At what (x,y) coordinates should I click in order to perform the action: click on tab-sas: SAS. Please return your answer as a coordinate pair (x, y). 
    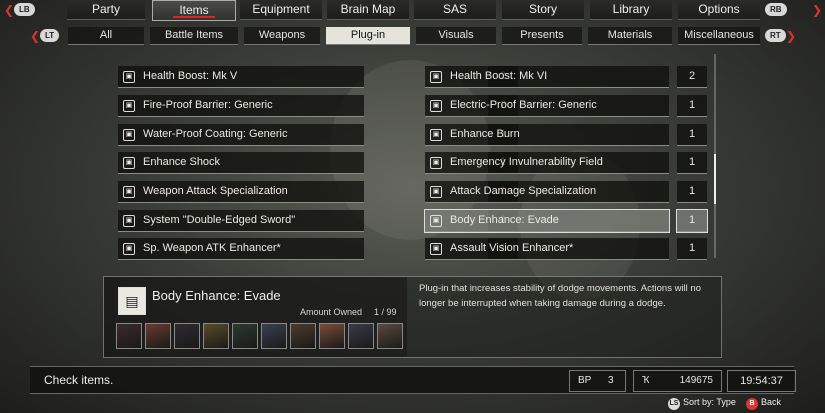
    Looking at the image, I should click on (455, 10).